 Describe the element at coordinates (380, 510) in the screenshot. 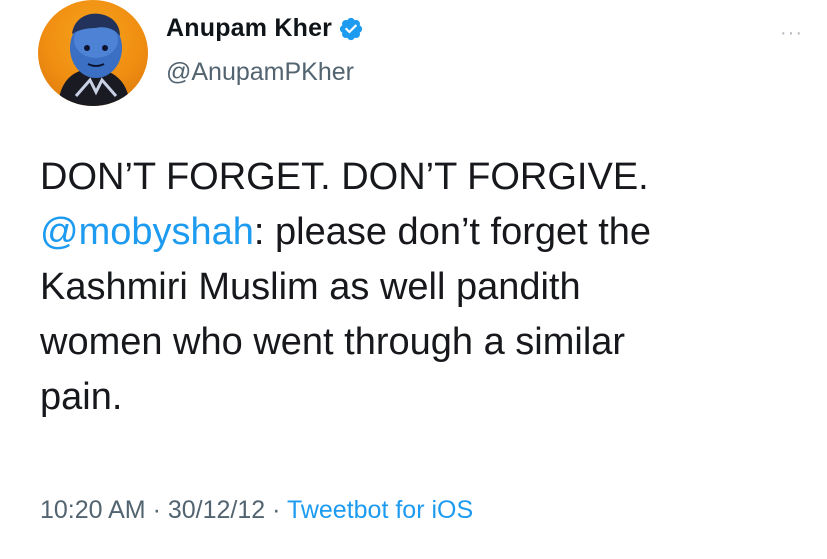

I see `tweet-source-link: Tweetbot for iOS` at that location.